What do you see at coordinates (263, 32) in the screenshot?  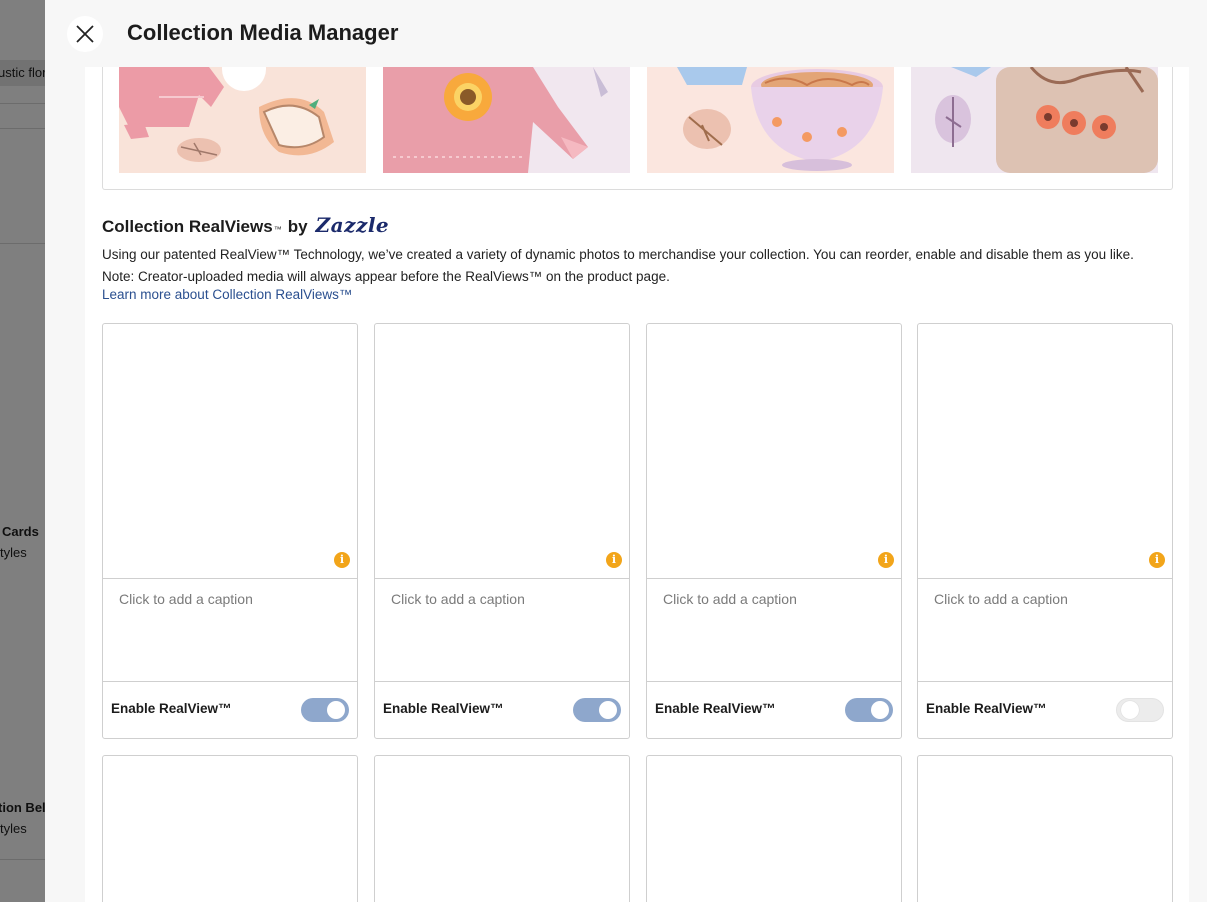 I see `modal-title: Collection Media Manager` at bounding box center [263, 32].